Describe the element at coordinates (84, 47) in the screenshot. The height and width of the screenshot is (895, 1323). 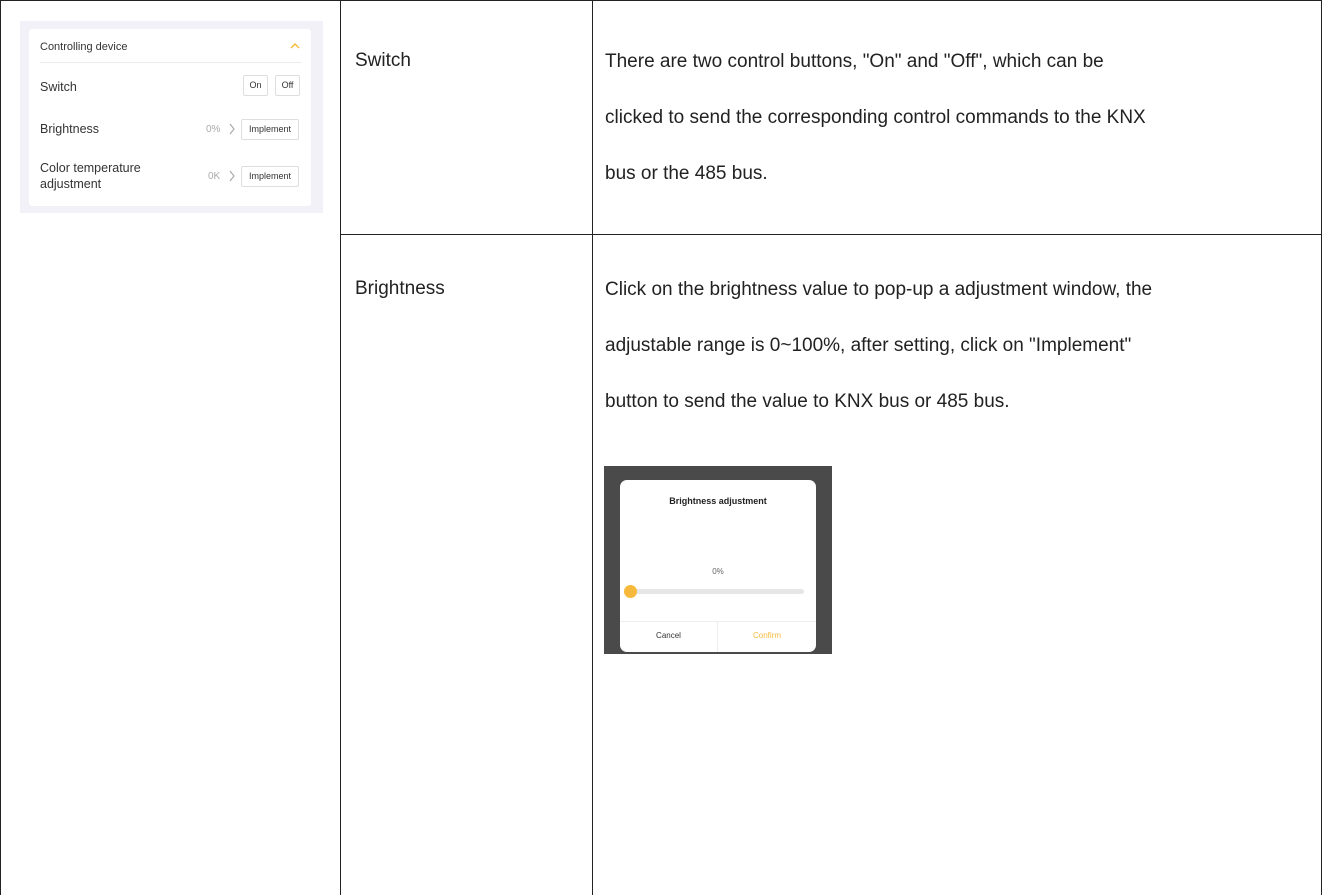
I see `panel-title: Controlling device` at that location.